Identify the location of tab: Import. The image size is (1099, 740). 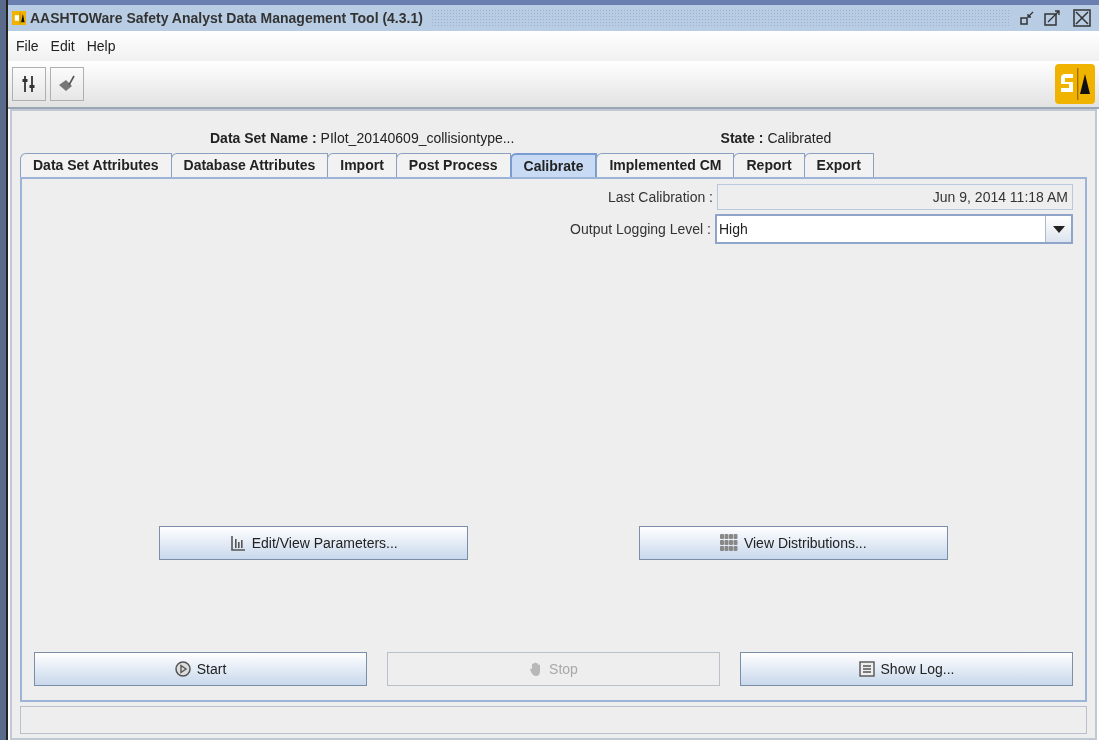
(362, 165).